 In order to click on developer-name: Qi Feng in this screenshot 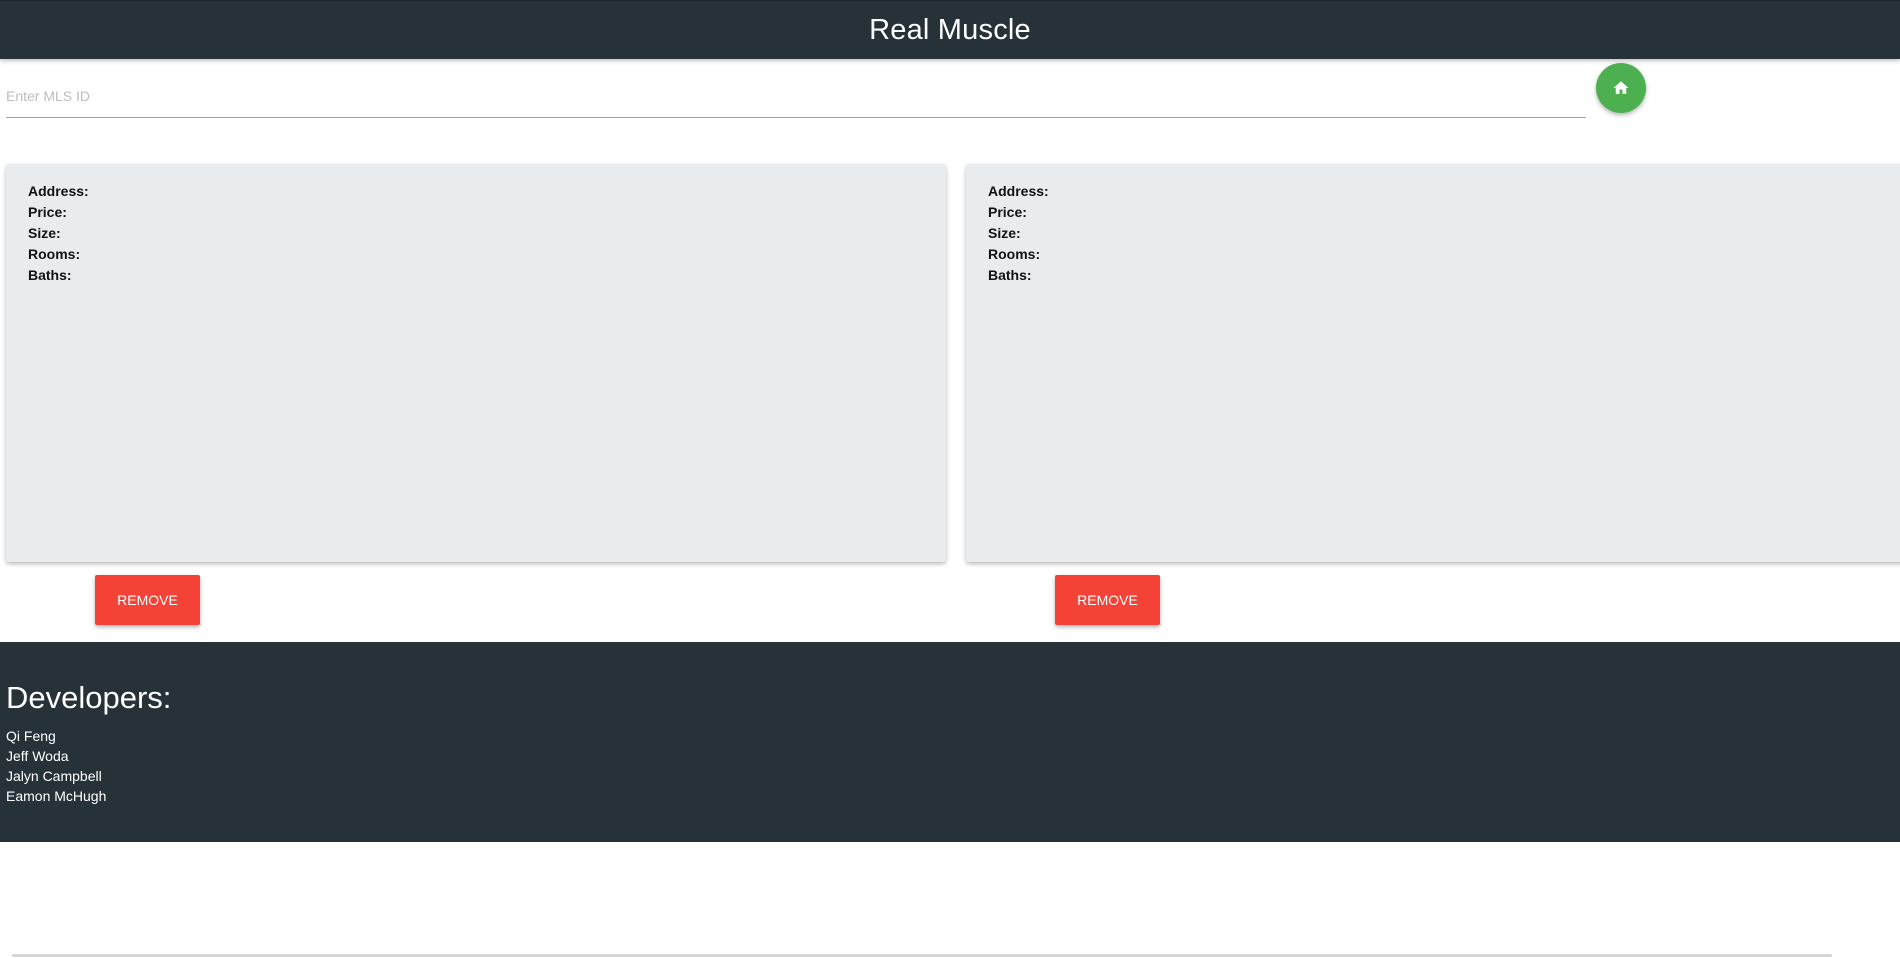, I will do `click(31, 736)`.